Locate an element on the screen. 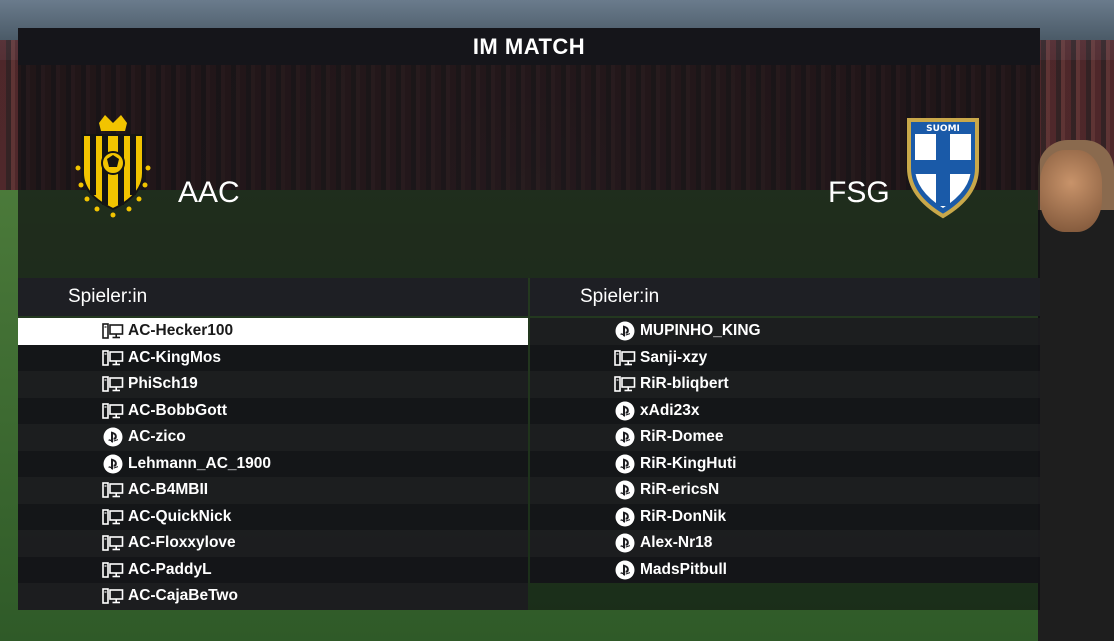 The height and width of the screenshot is (641, 1114). player-name: RiR-ericsN is located at coordinates (680, 490).